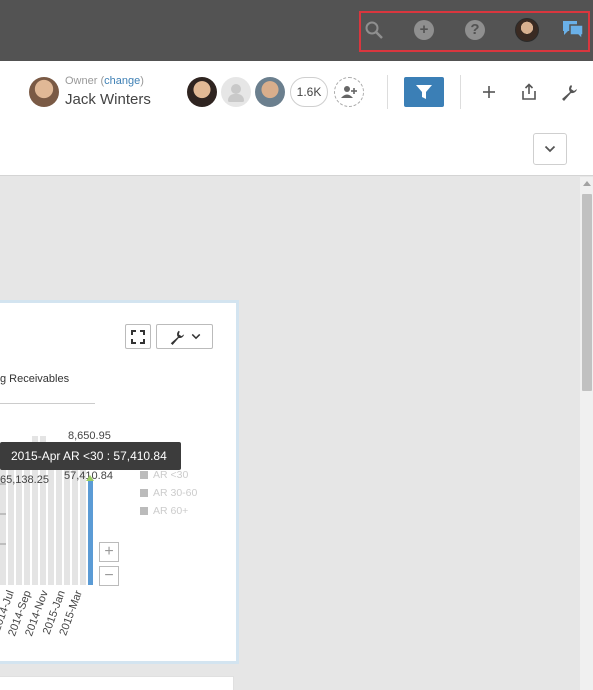 The width and height of the screenshot is (593, 690). I want to click on owner-label: Owner (change), so click(104, 81).